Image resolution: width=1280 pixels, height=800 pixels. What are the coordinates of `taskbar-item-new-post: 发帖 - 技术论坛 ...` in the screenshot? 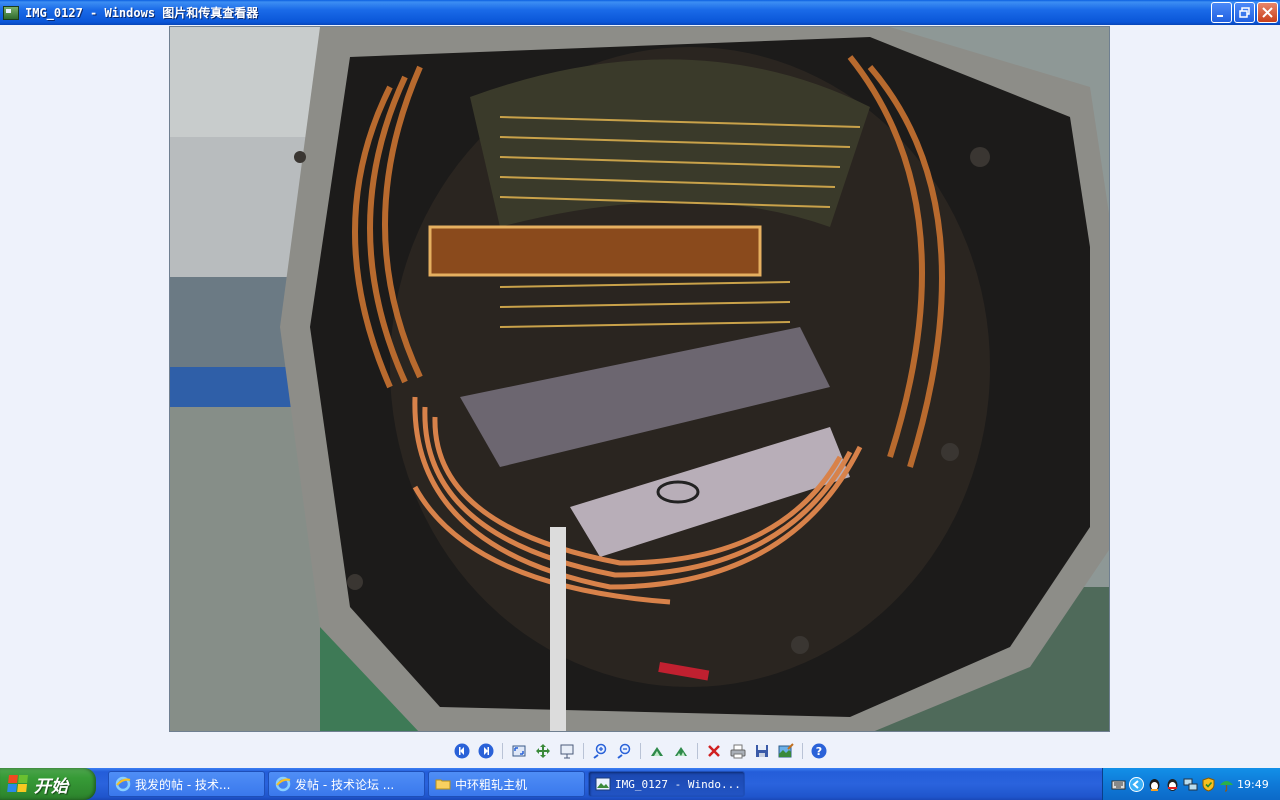 It's located at (346, 784).